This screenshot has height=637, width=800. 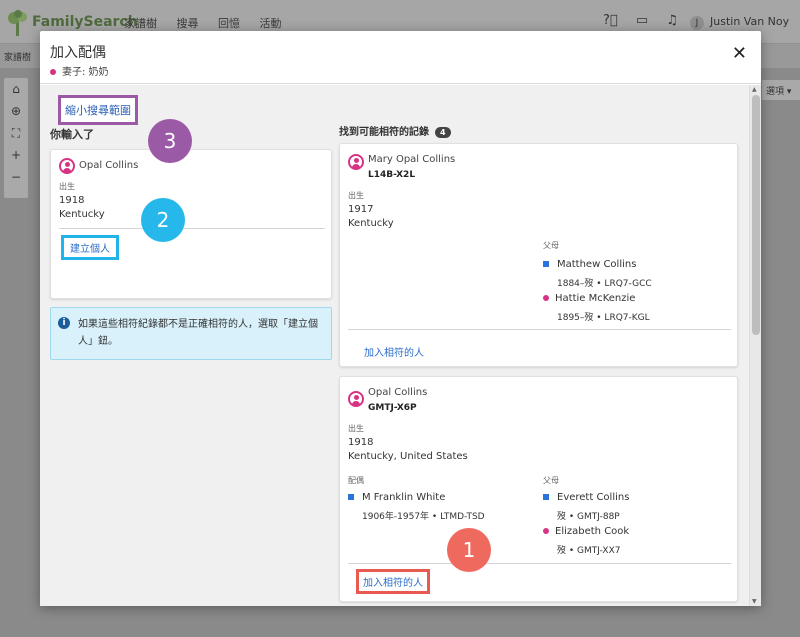 I want to click on match-spouse: M Franklin White, so click(x=396, y=497).